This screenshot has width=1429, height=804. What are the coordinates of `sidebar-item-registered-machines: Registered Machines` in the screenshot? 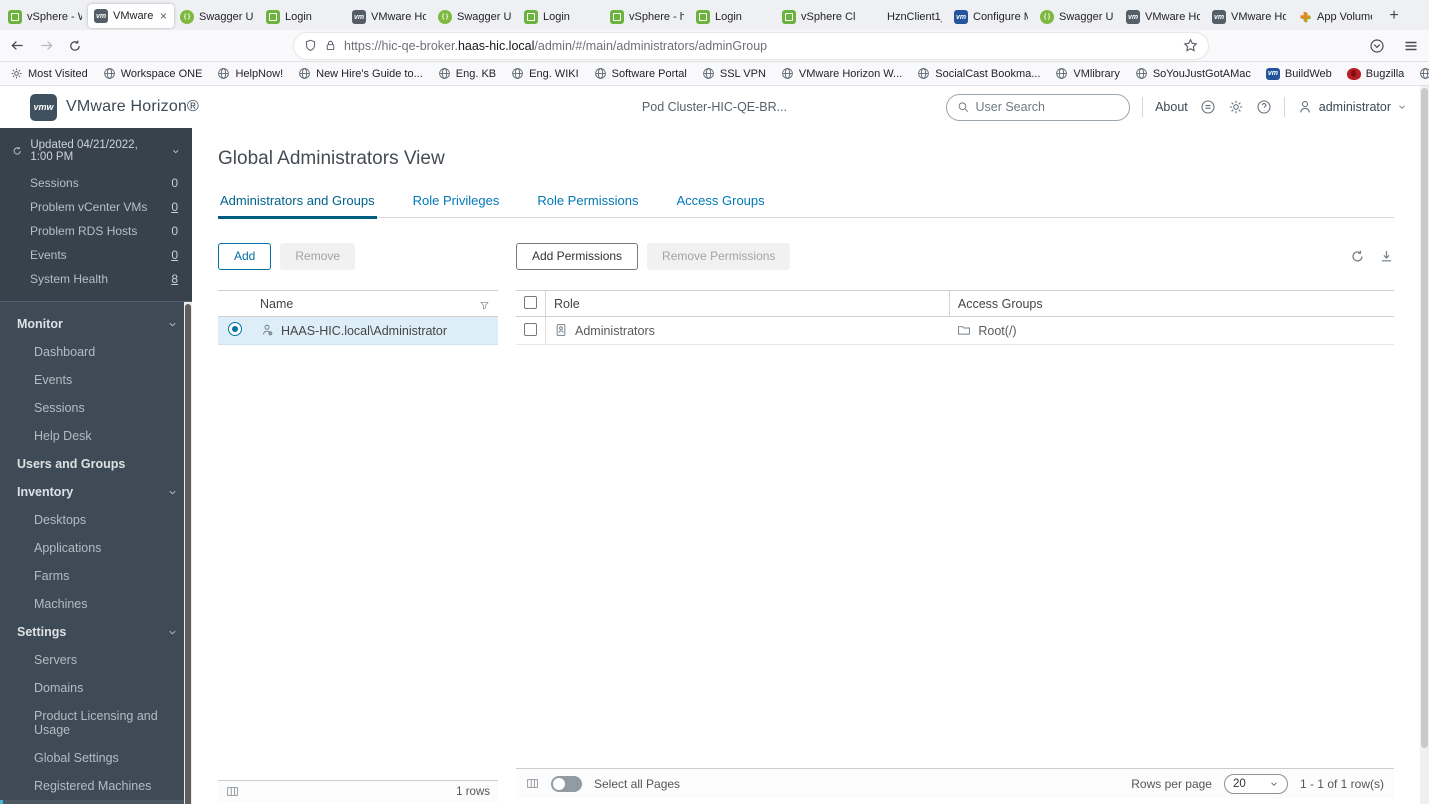 It's located at (96, 786).